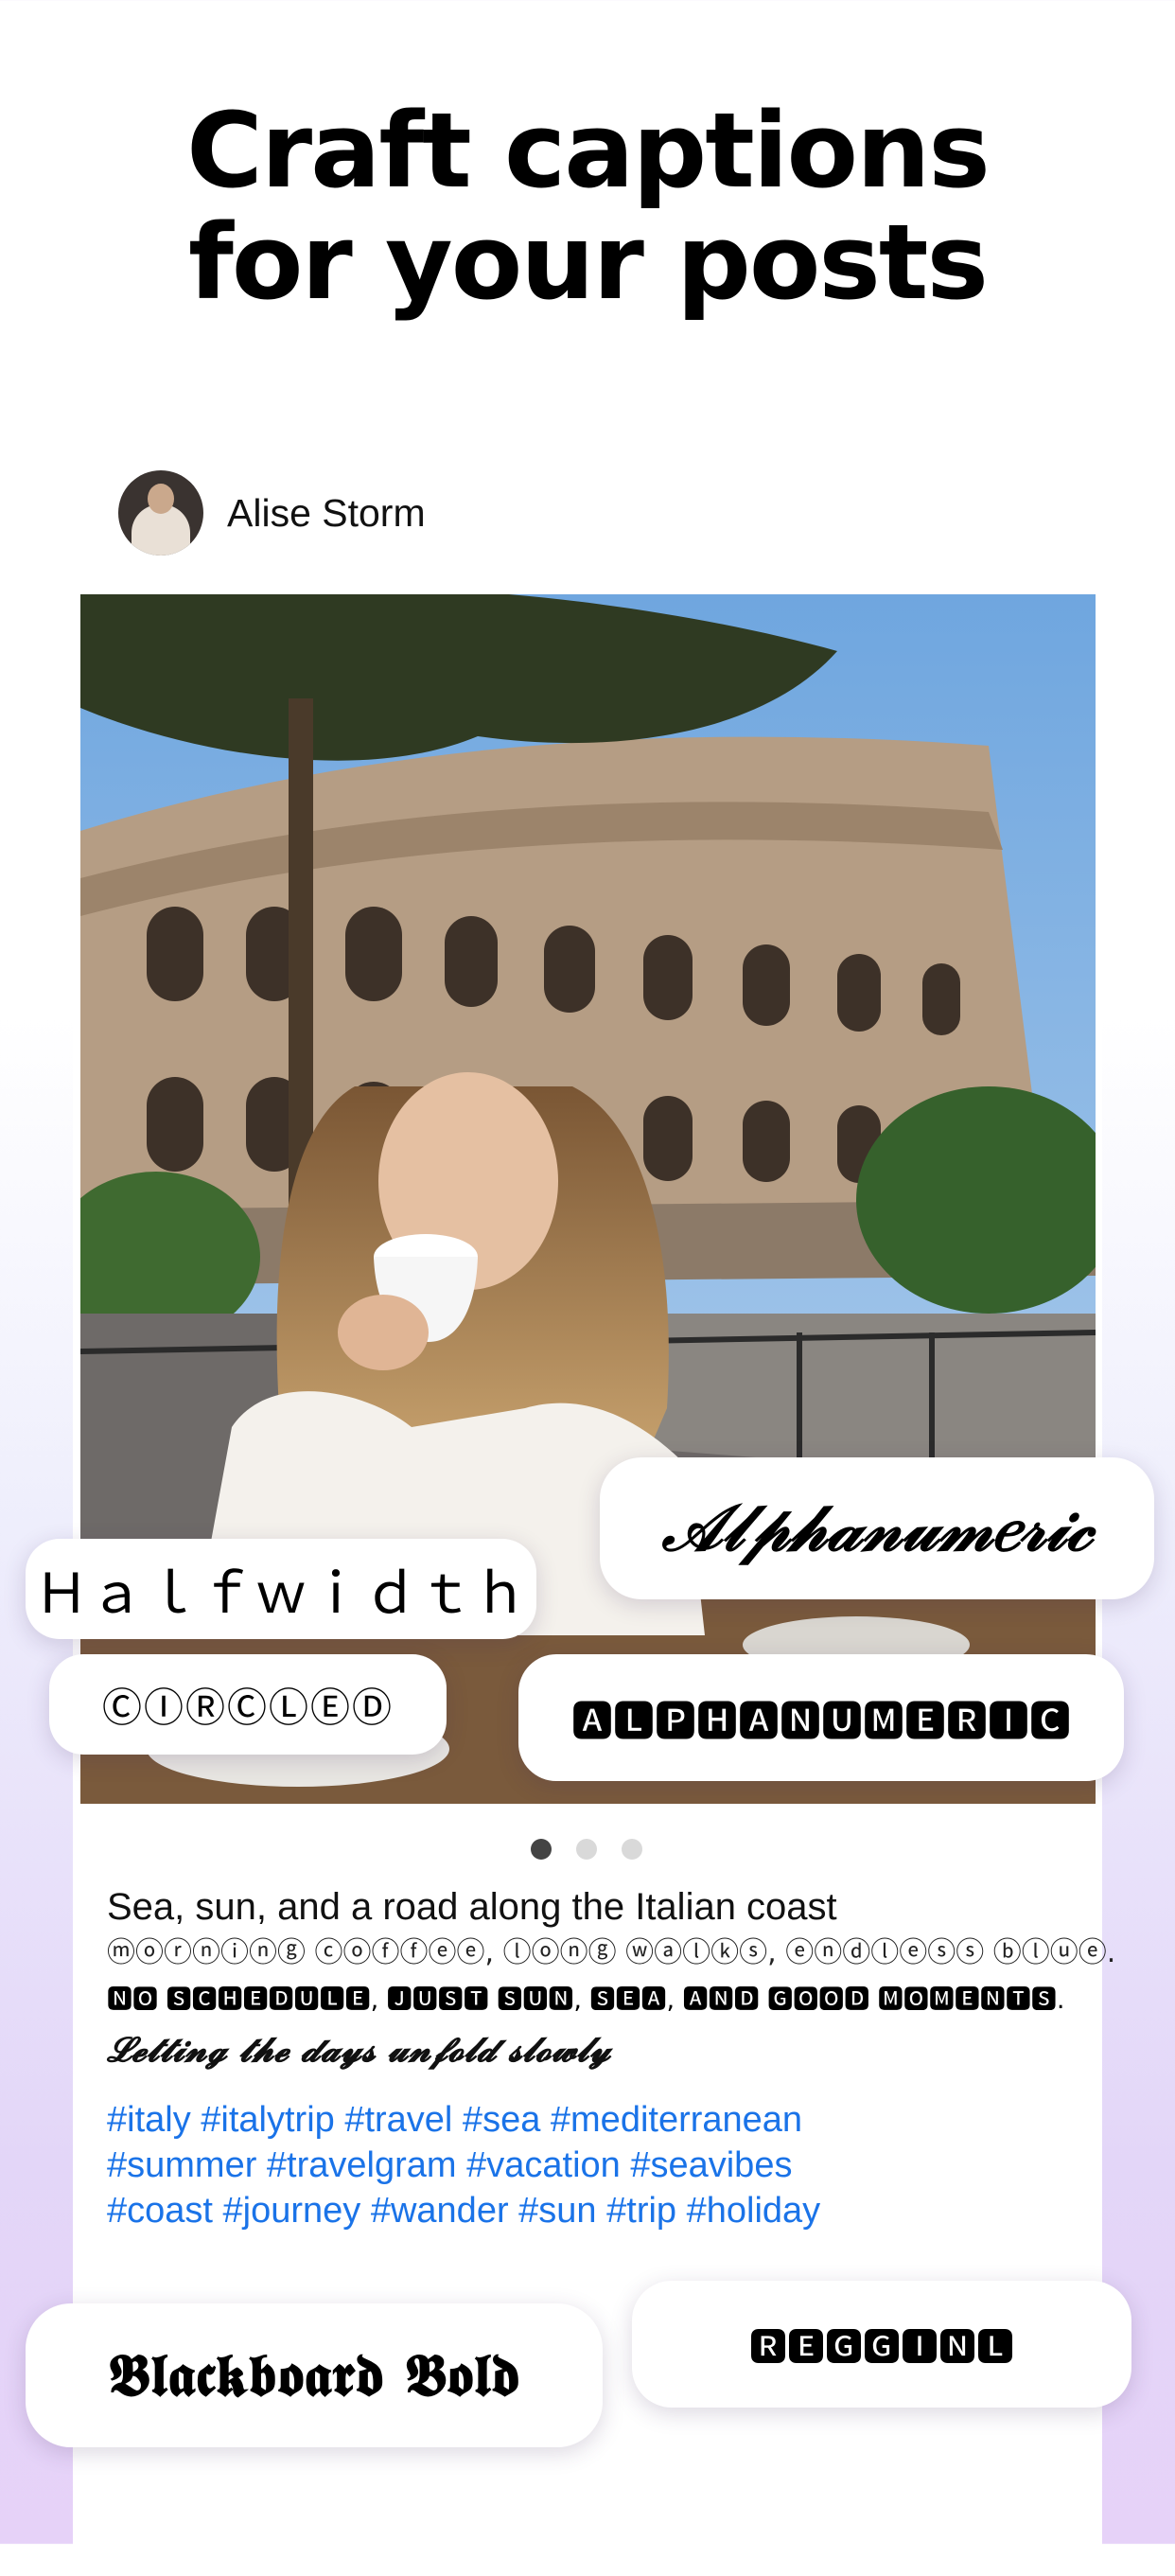 This screenshot has width=1175, height=2576. What do you see at coordinates (821, 1722) in the screenshot?
I see `font-chip-alphanumeric-negative-label: 🅰🅻🅿🅷🅰🅽🆄🅼🅴🆁🅸🅲` at bounding box center [821, 1722].